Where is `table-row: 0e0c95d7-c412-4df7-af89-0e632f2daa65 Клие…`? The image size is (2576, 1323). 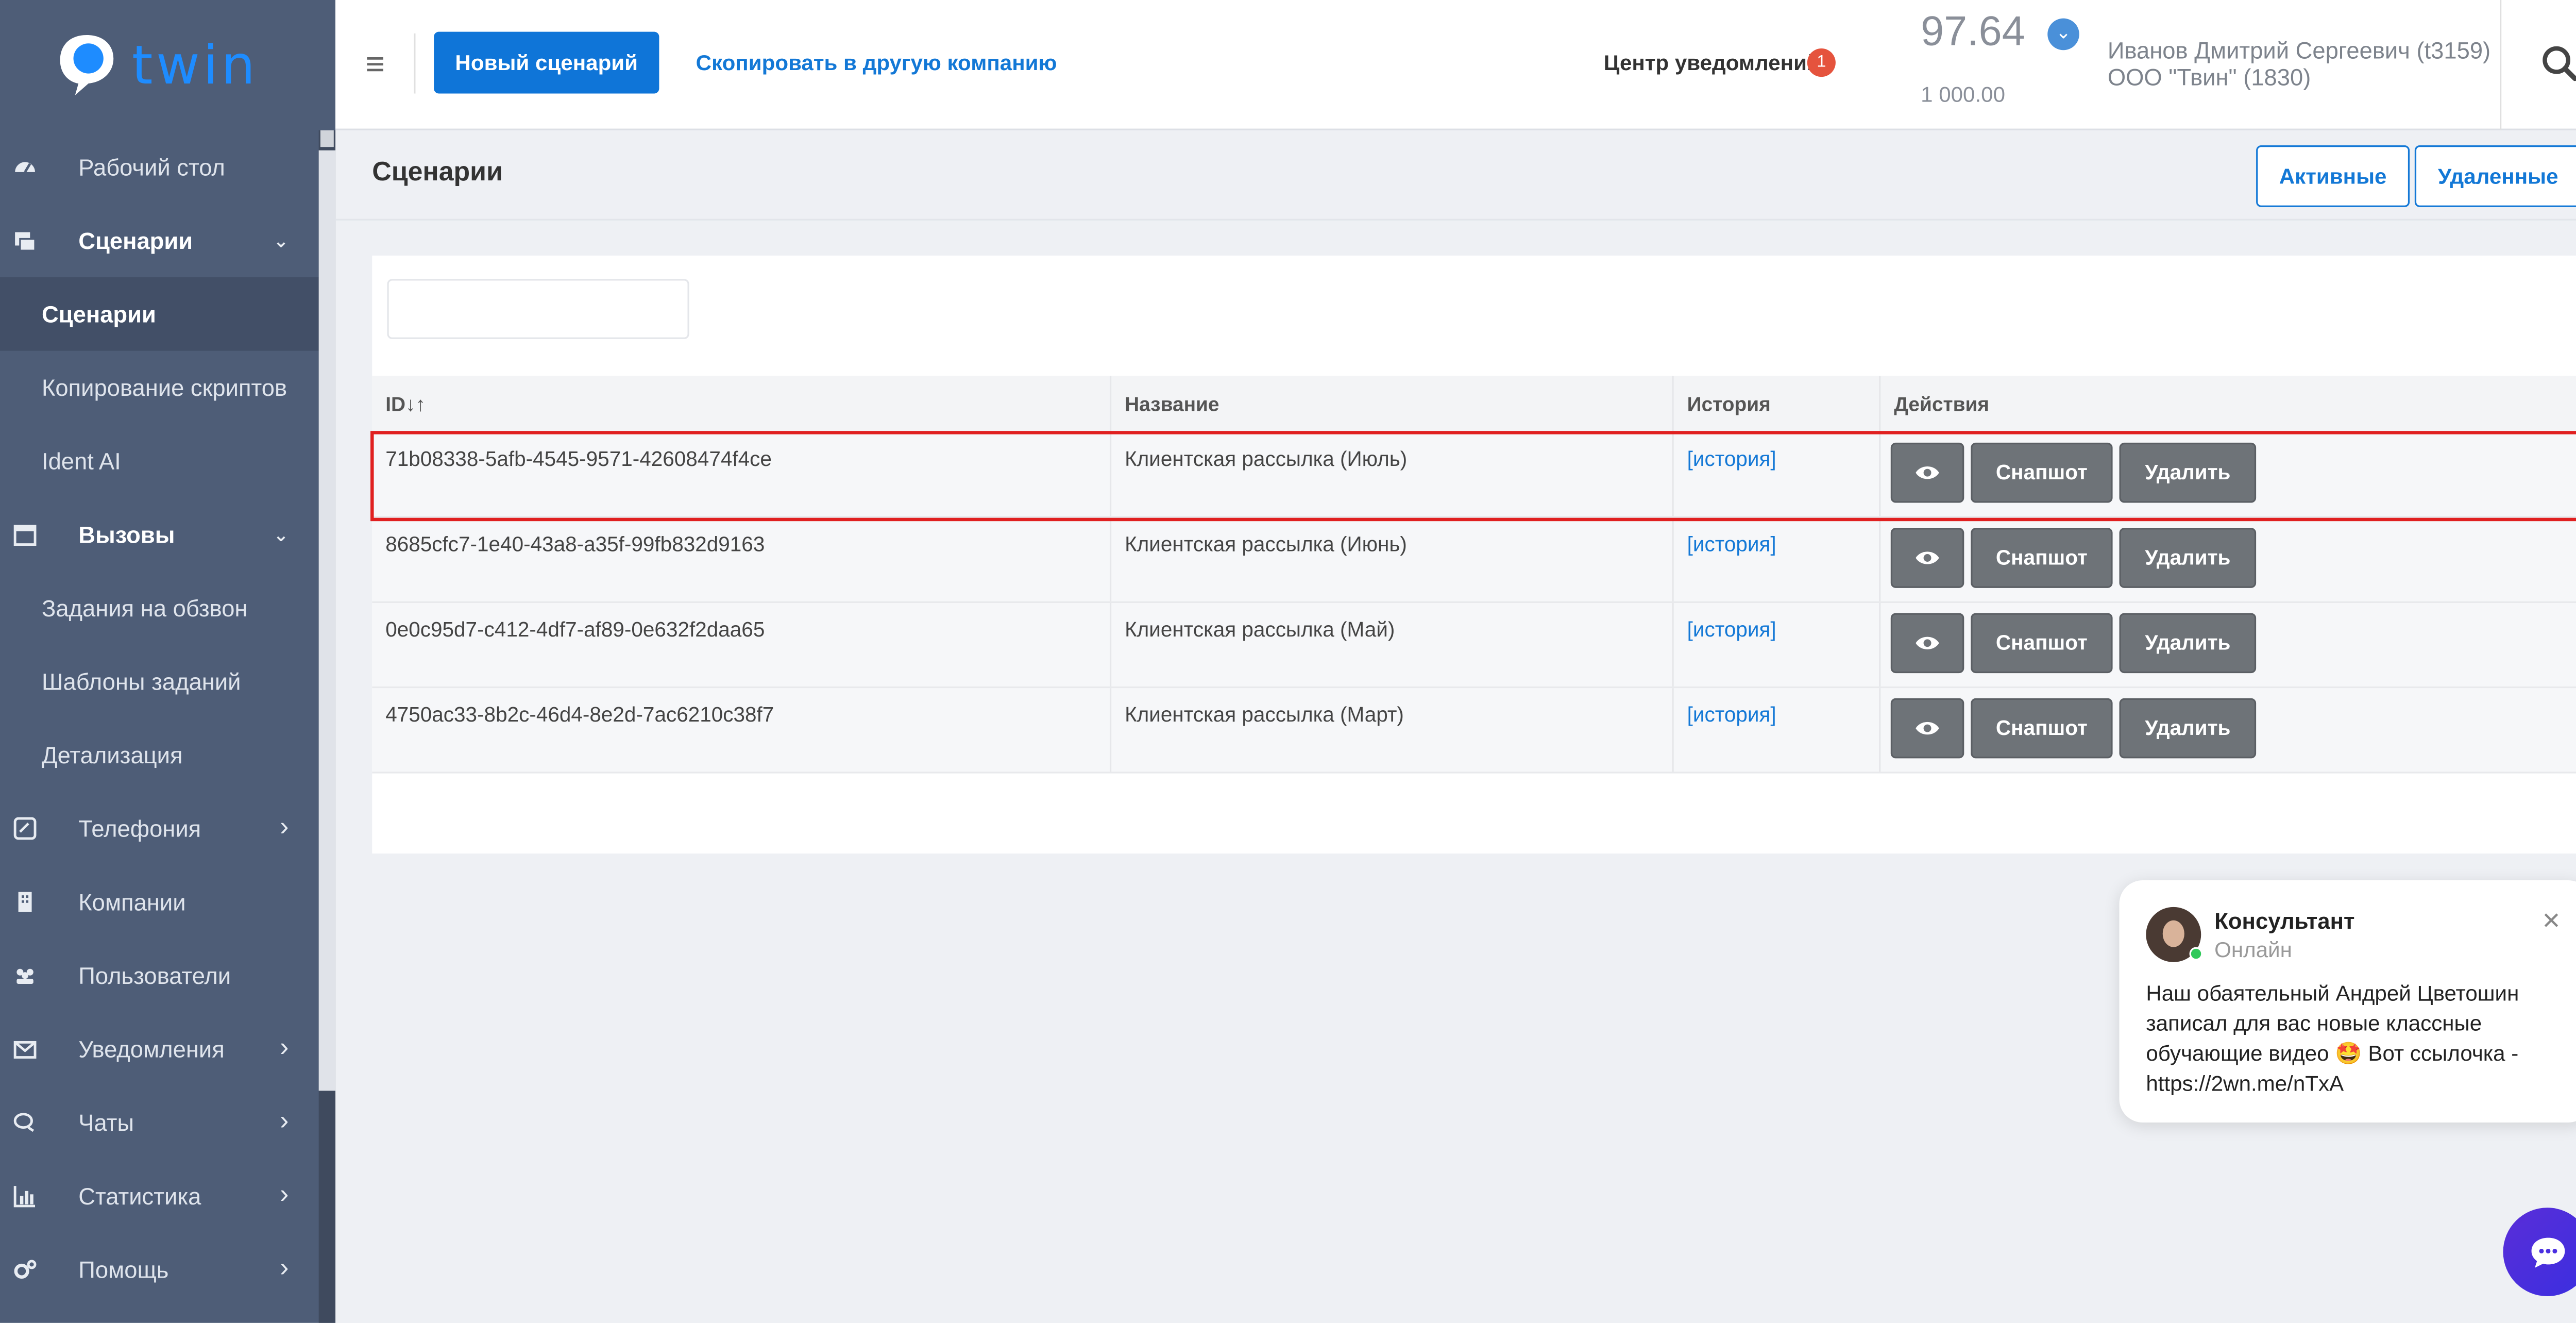
table-row: 0e0c95d7-c412-4df7-af89-0e632f2daa65 Клие… is located at coordinates (1474, 646).